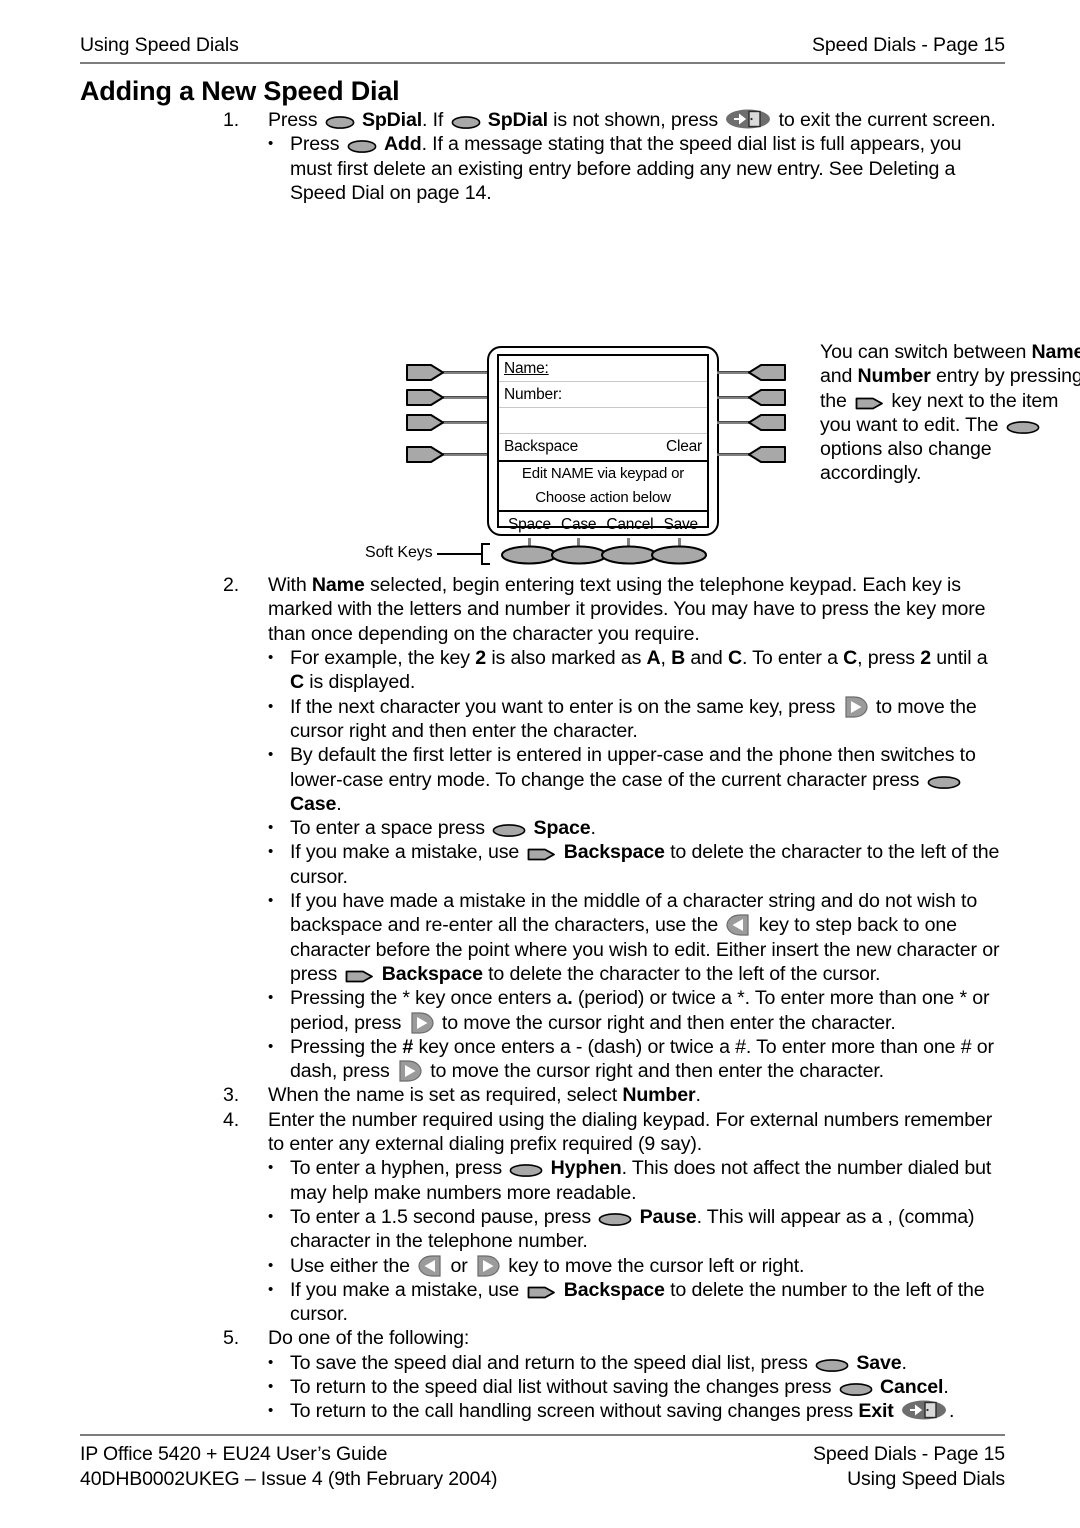 This screenshot has width=1080, height=1528. What do you see at coordinates (653, 658) in the screenshot?
I see `letter-a: A` at bounding box center [653, 658].